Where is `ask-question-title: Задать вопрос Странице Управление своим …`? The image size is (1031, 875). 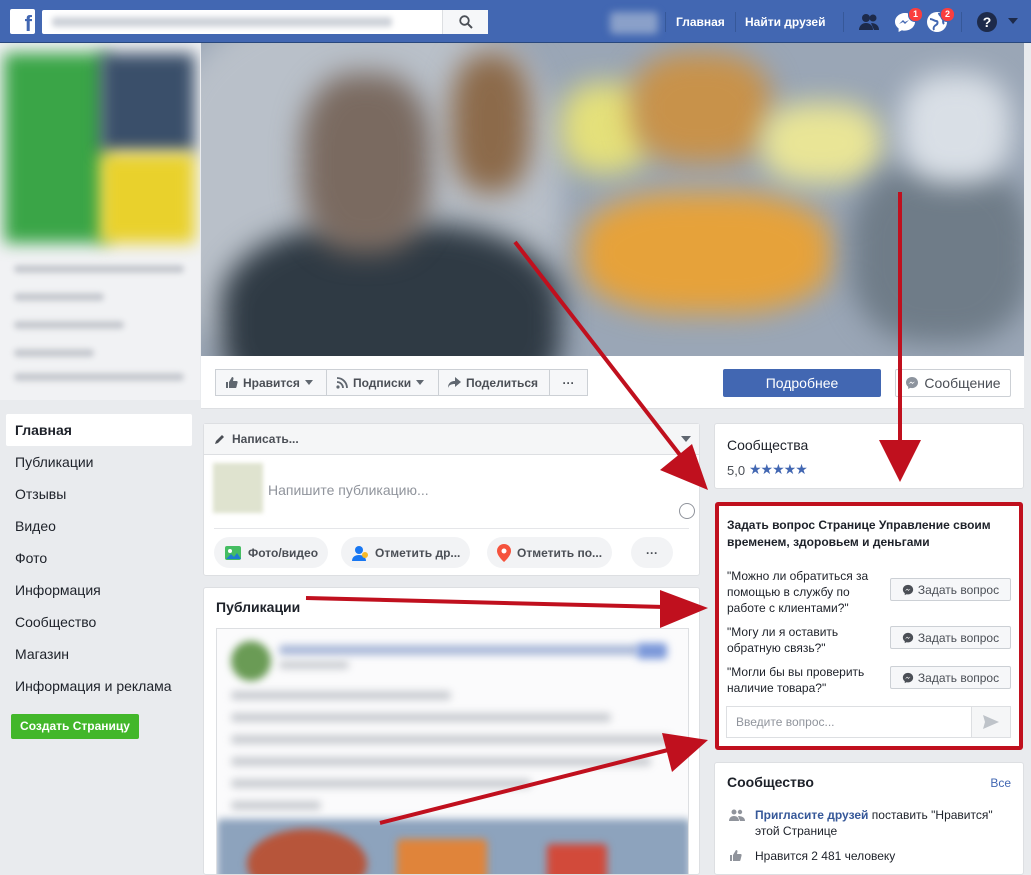 ask-question-title: Задать вопрос Странице Управление своим … is located at coordinates (859, 533).